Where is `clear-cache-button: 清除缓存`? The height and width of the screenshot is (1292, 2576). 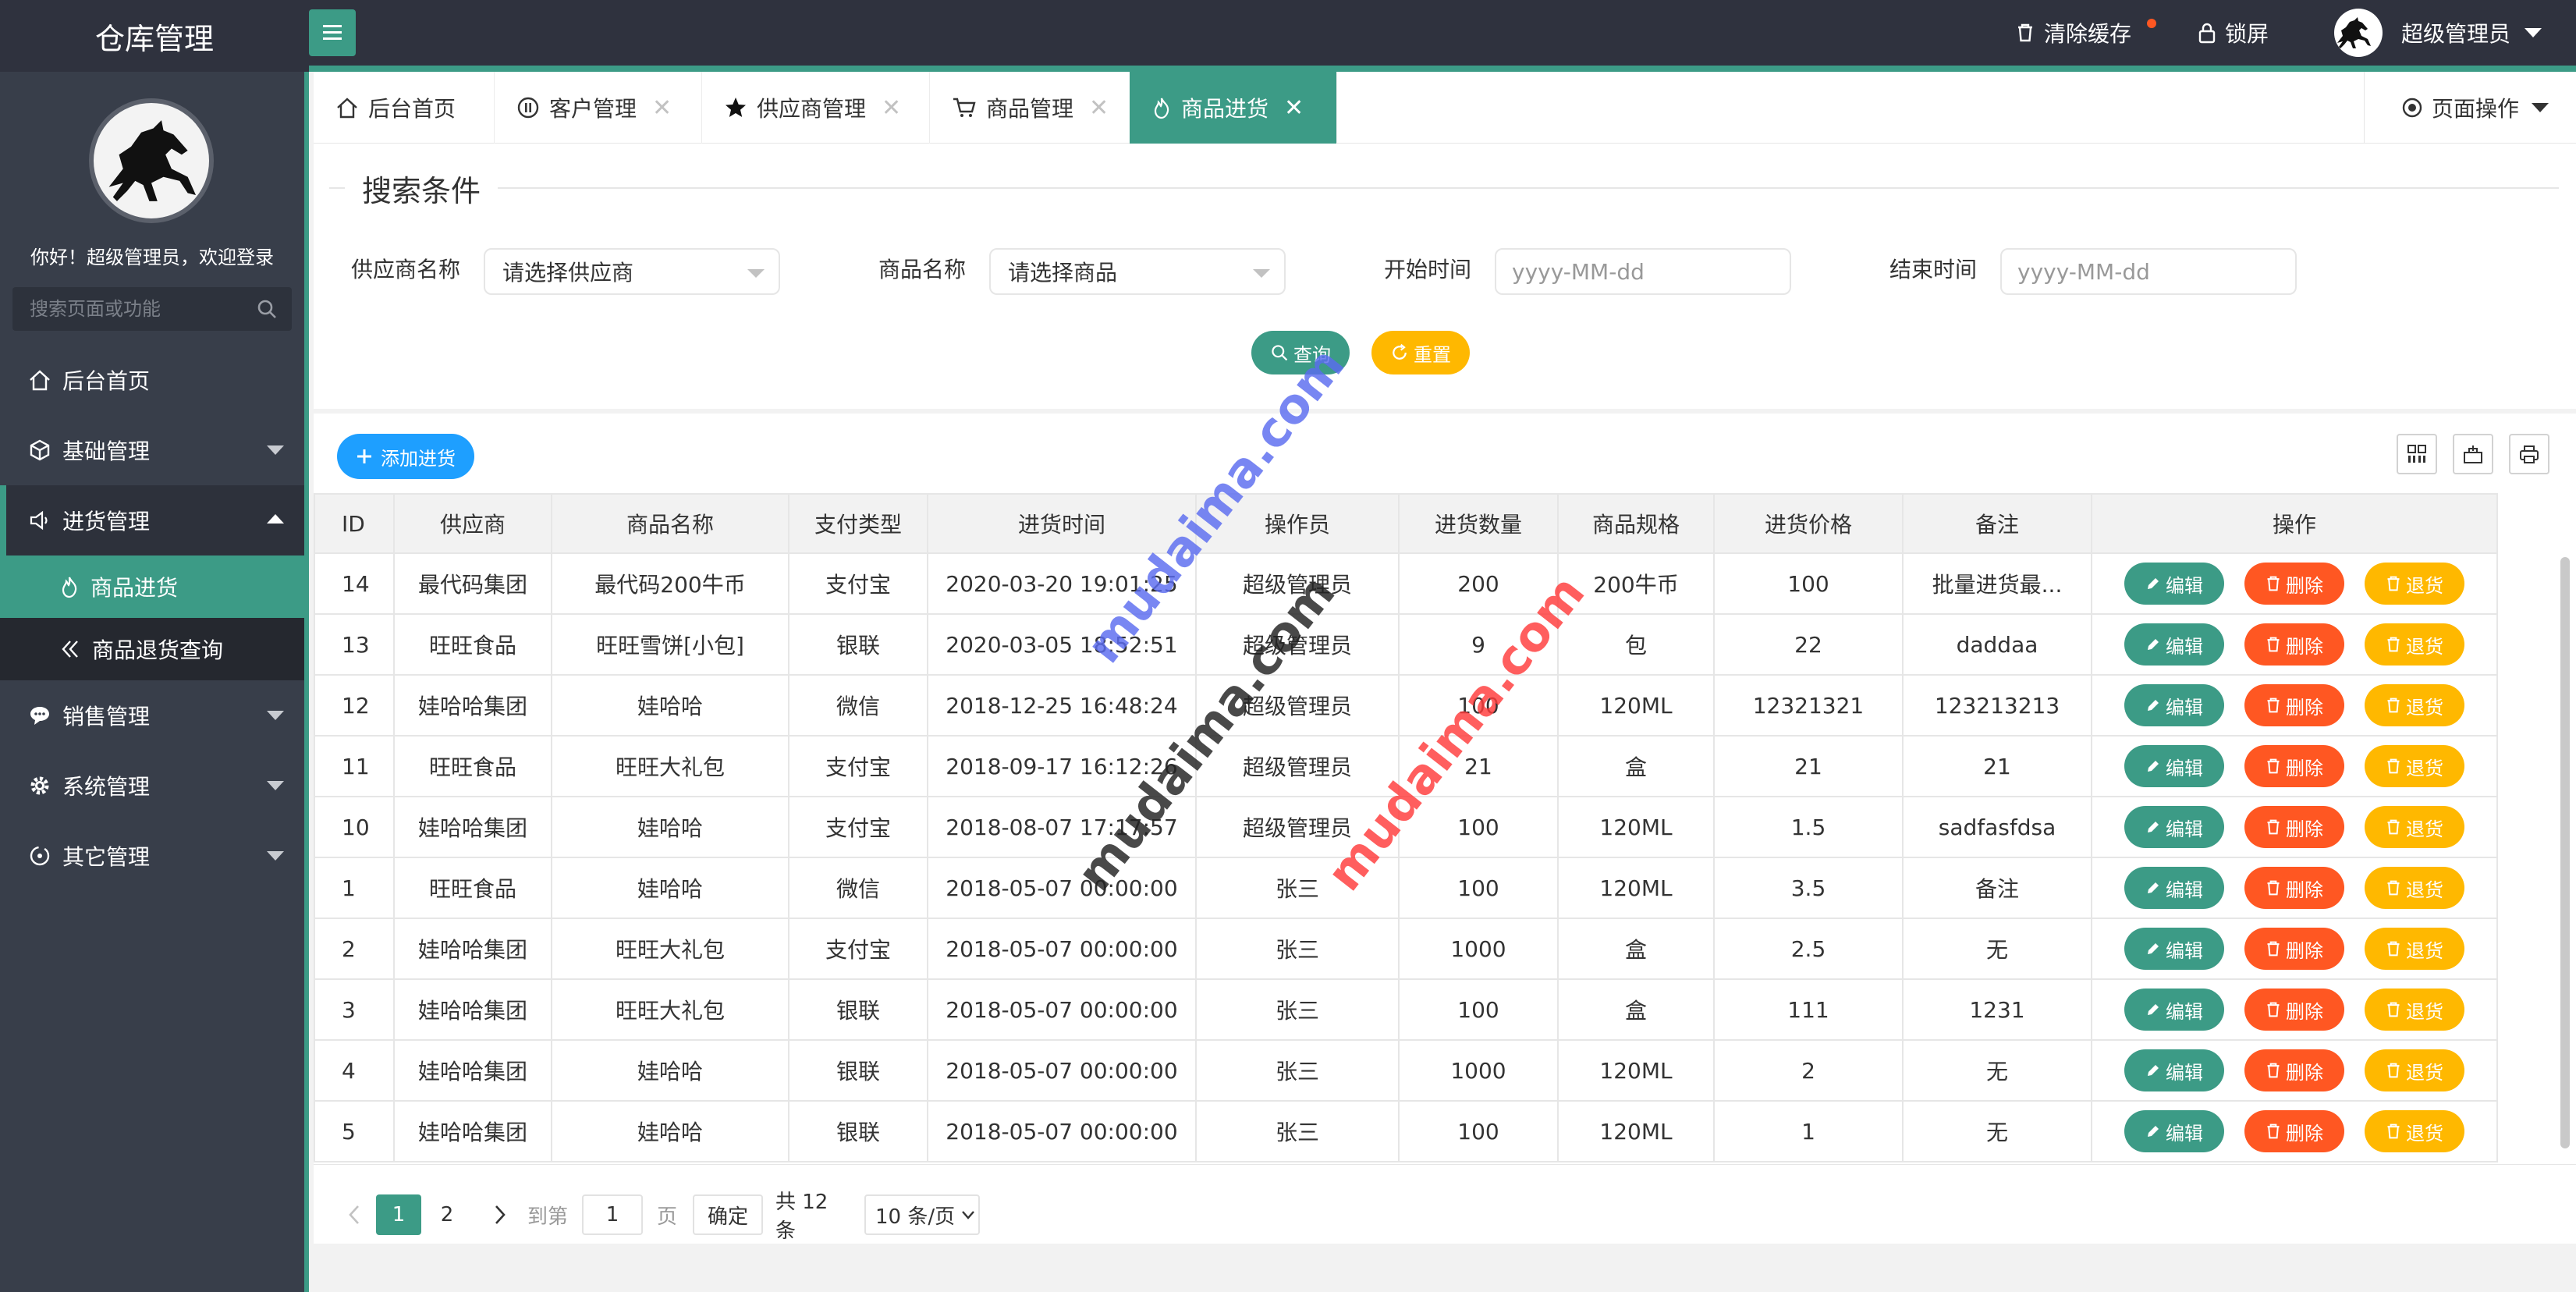 clear-cache-button: 清除缓存 is located at coordinates (2086, 33).